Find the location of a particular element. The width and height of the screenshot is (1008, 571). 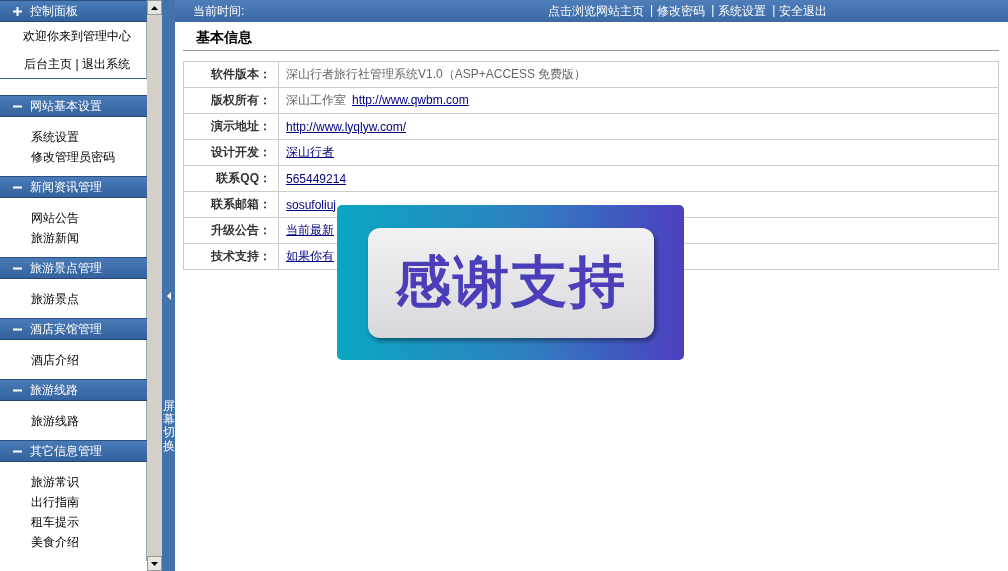

field-label: 版权所有： is located at coordinates (231, 100).